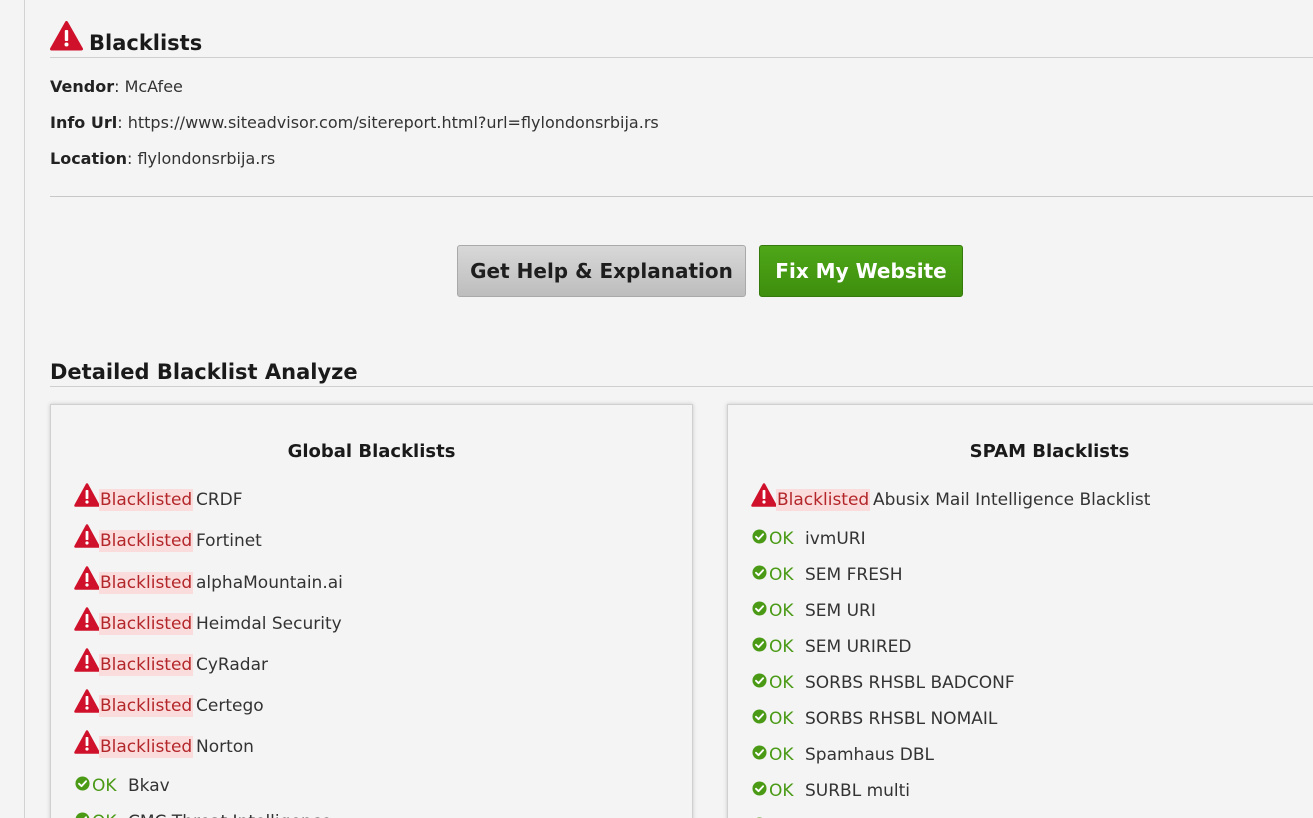 Image resolution: width=1313 pixels, height=818 pixels. I want to click on location-line: Location: flylondonsrbija.rs, so click(163, 158).